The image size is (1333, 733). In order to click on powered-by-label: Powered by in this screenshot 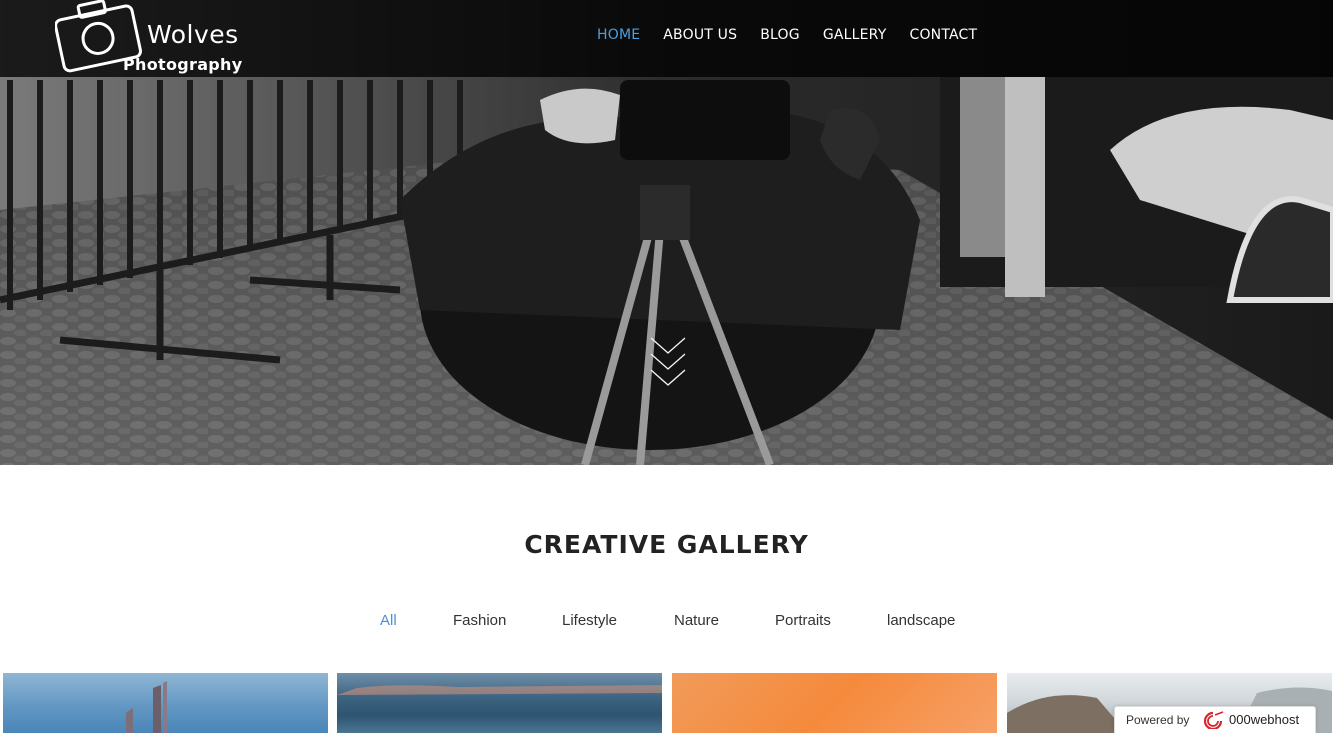, I will do `click(1158, 720)`.